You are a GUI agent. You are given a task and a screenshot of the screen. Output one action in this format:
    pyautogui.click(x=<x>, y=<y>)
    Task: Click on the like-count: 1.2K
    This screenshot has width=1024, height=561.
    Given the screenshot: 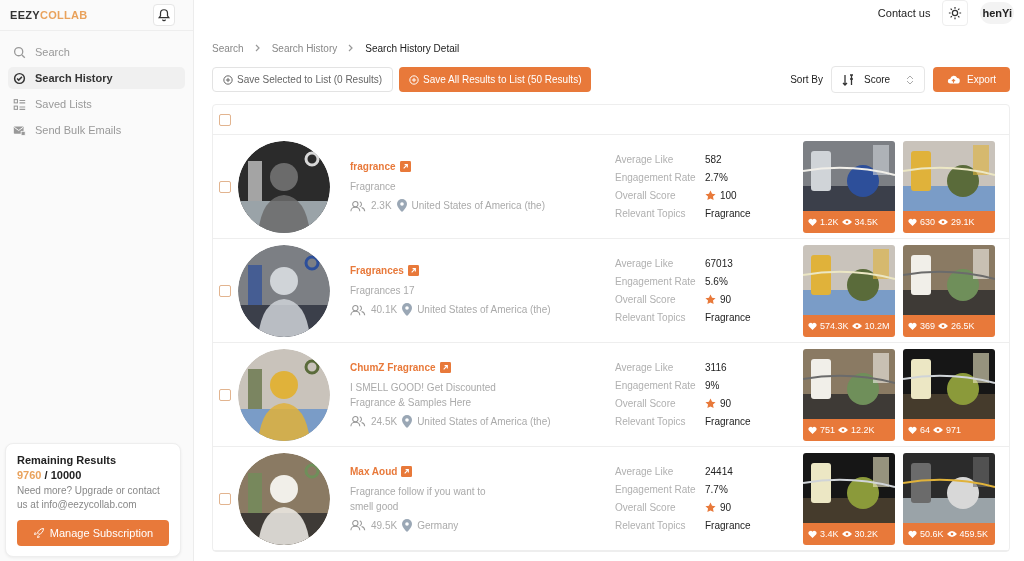 What is the action you would take?
    pyautogui.click(x=829, y=221)
    